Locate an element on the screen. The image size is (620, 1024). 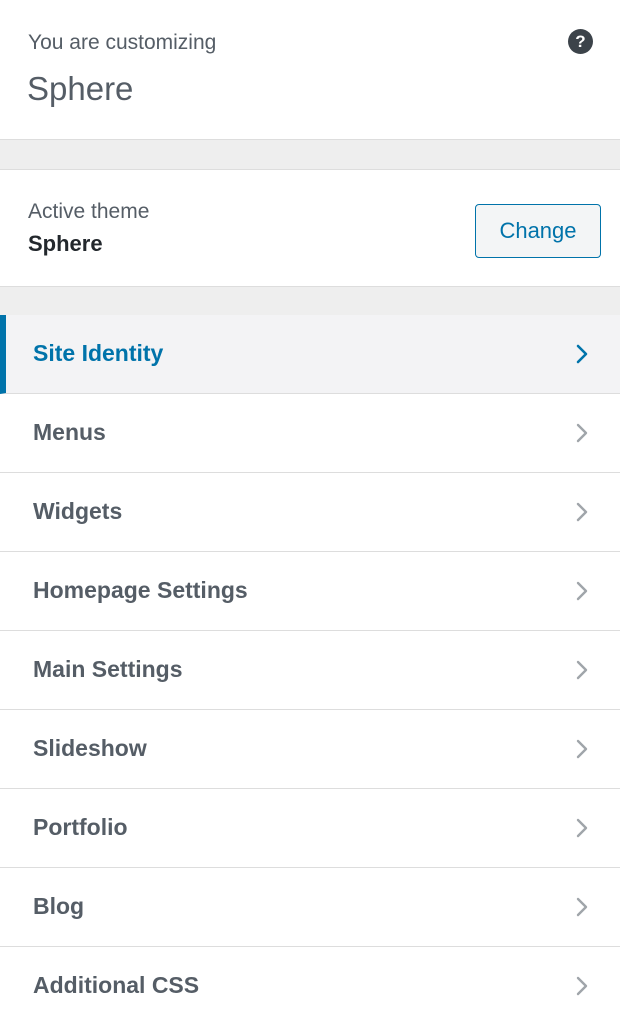
section-label: Slideshow is located at coordinates (90, 748).